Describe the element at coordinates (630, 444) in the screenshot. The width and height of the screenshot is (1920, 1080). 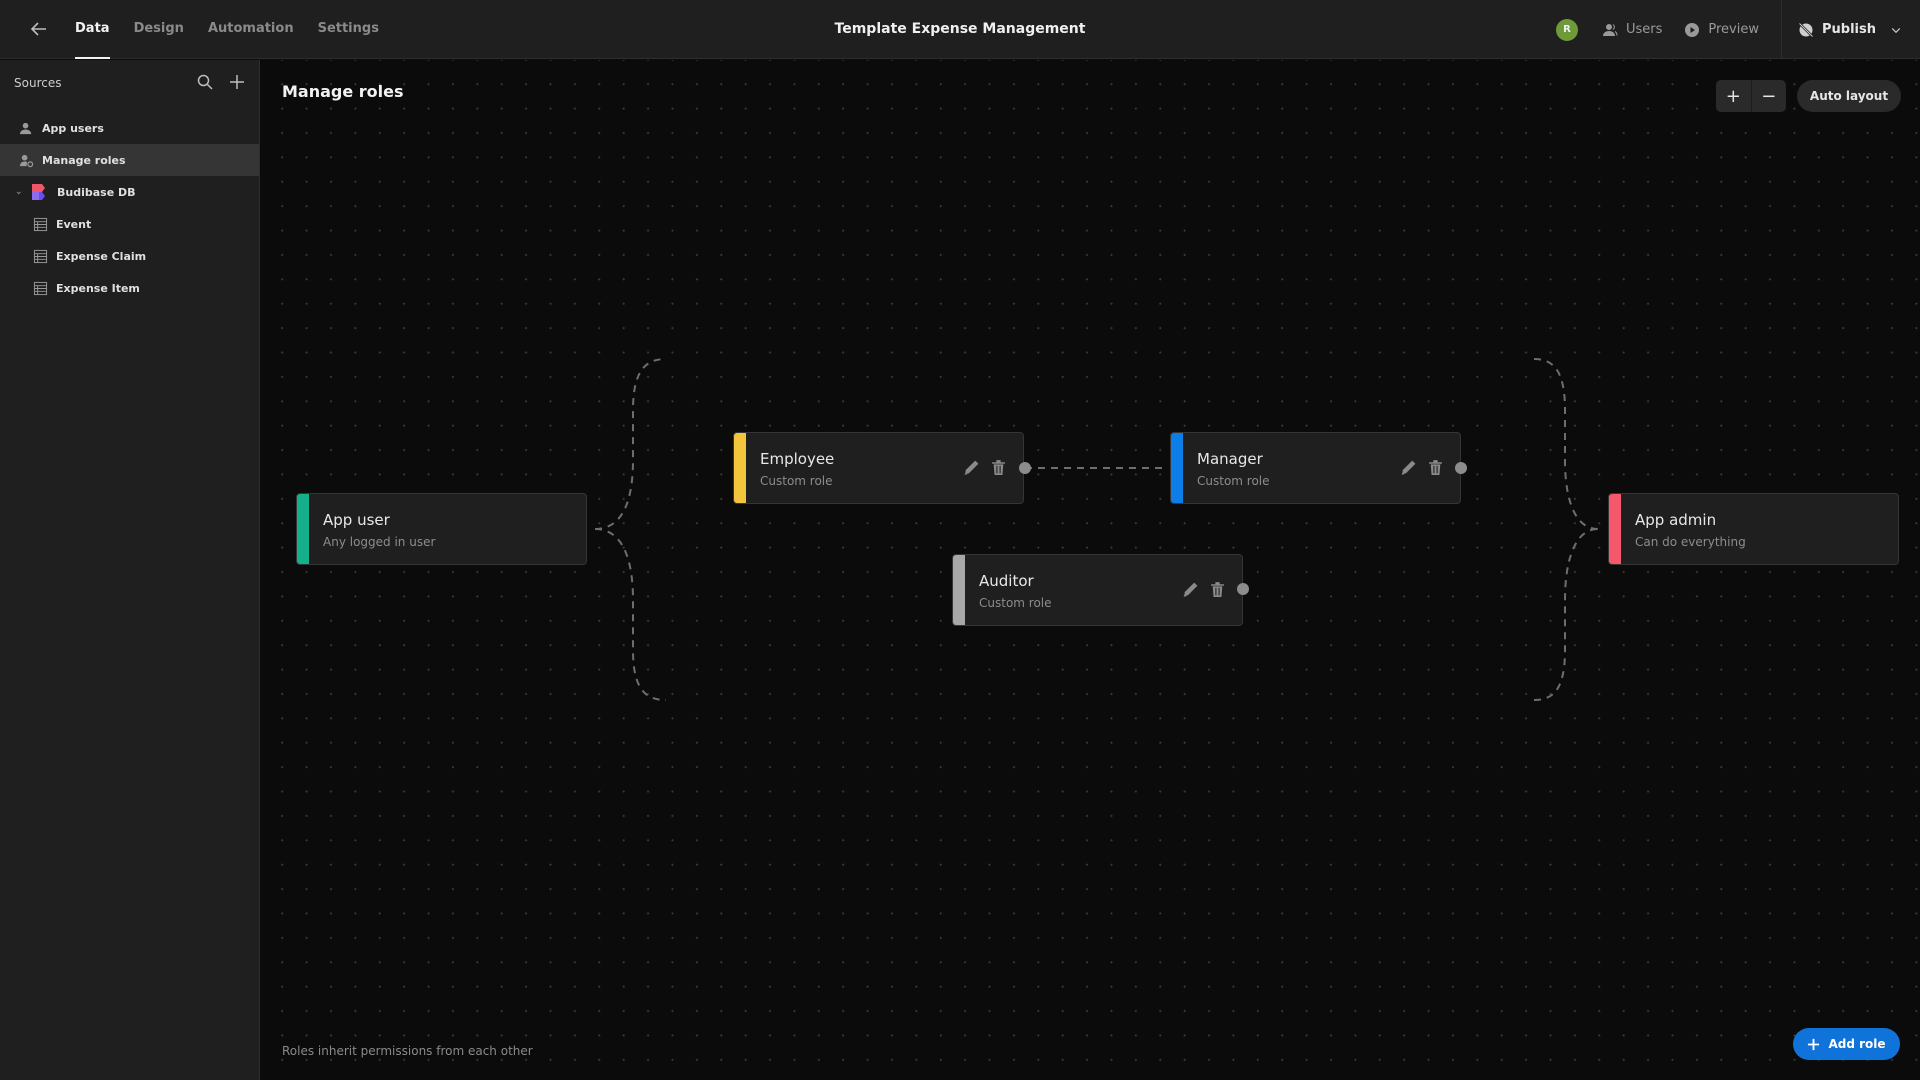
I see `edge-app-user-to-employee` at that location.